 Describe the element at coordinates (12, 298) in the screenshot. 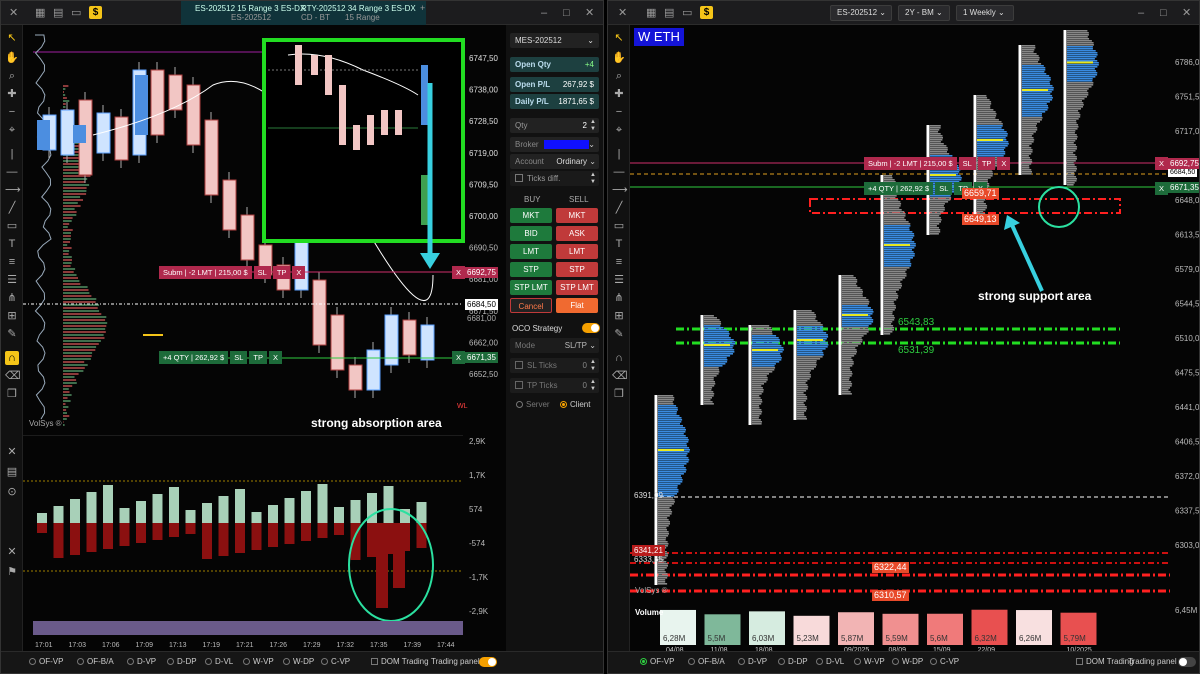

I see `pitchfork-icon: ⋔` at that location.